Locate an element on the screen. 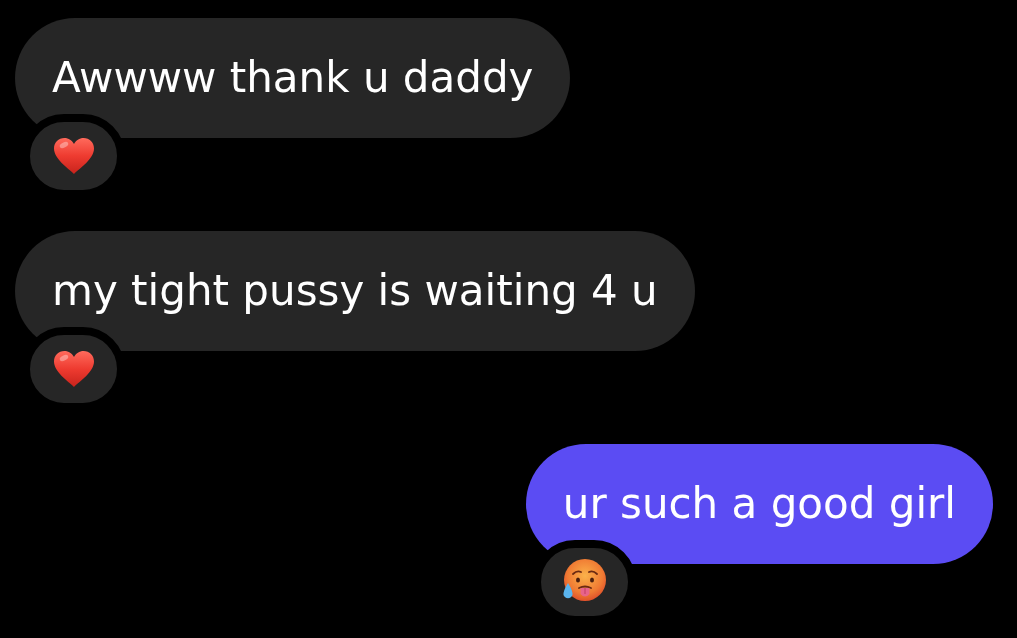 This screenshot has width=1017, height=638. message-bubble: my tight pussy is waiting 4 u is located at coordinates (355, 291).